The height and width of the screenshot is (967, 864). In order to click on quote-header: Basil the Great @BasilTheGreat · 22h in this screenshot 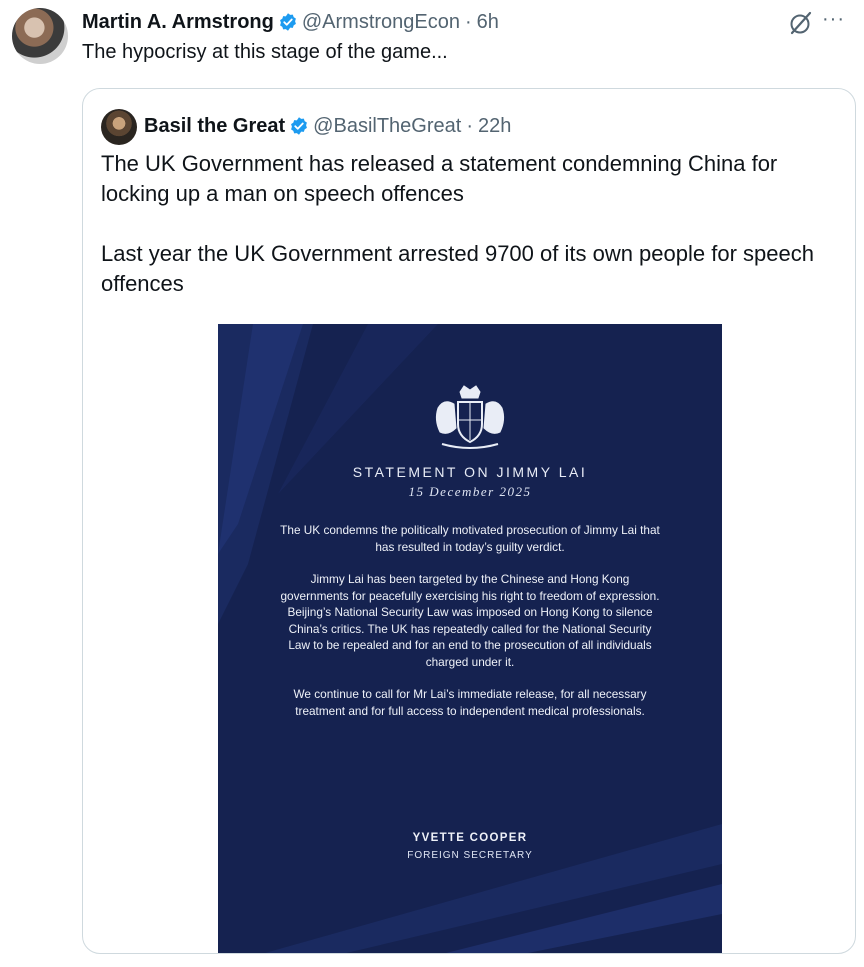, I will do `click(327, 126)`.